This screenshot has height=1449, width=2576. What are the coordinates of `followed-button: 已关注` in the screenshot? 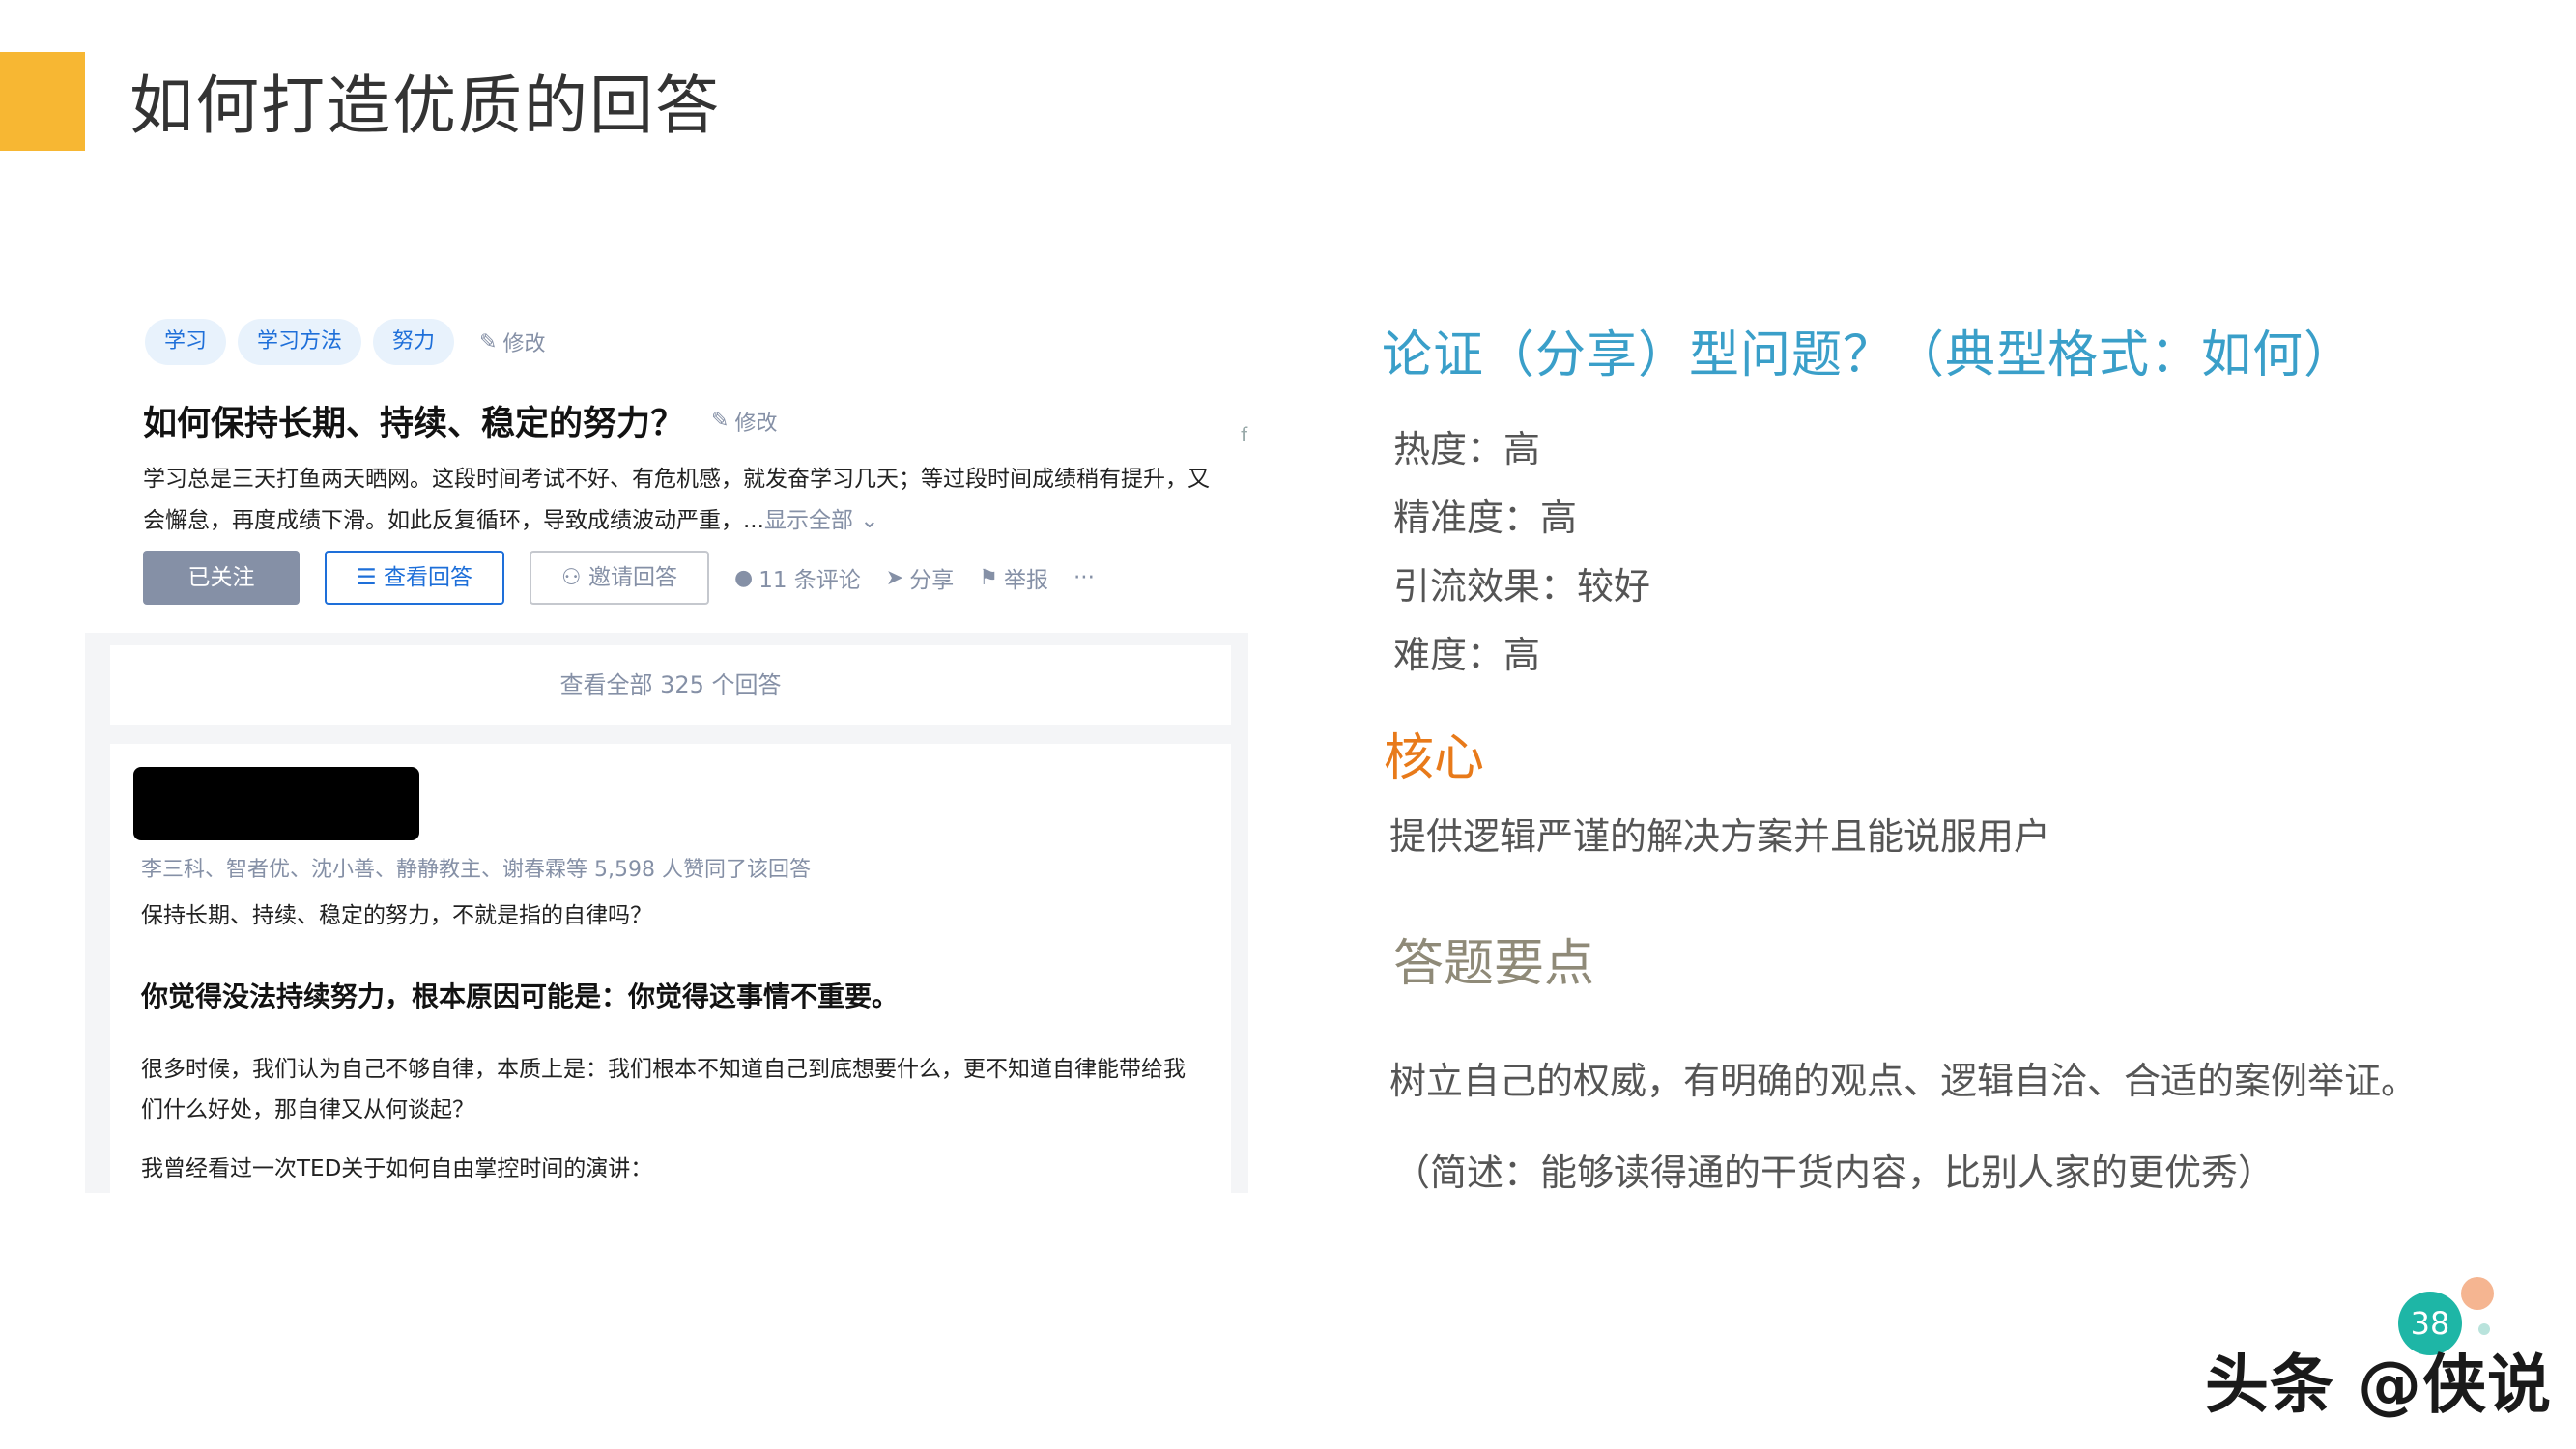 It's located at (222, 578).